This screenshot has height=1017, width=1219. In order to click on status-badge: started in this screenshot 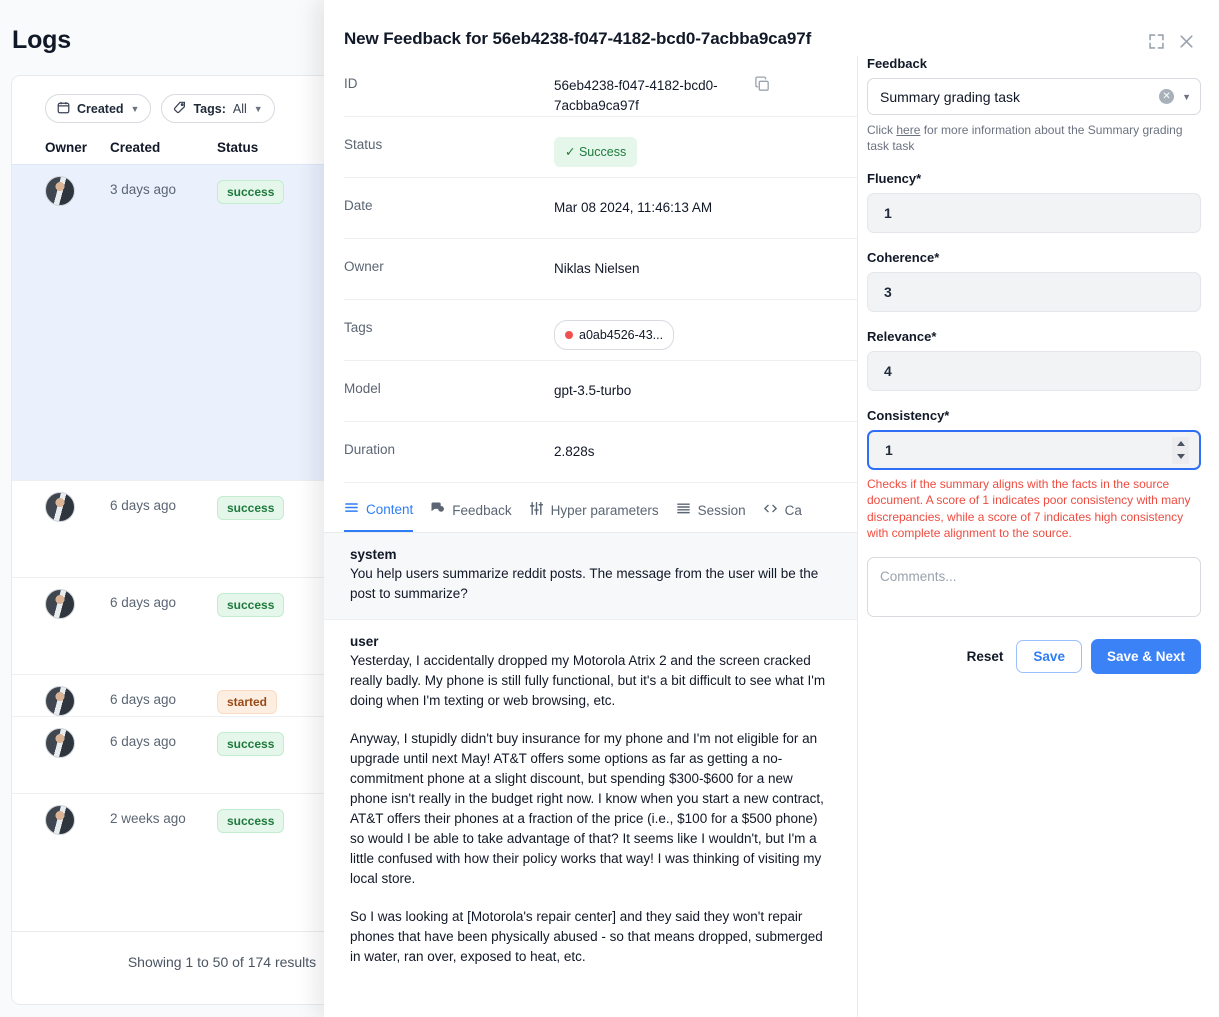, I will do `click(247, 702)`.